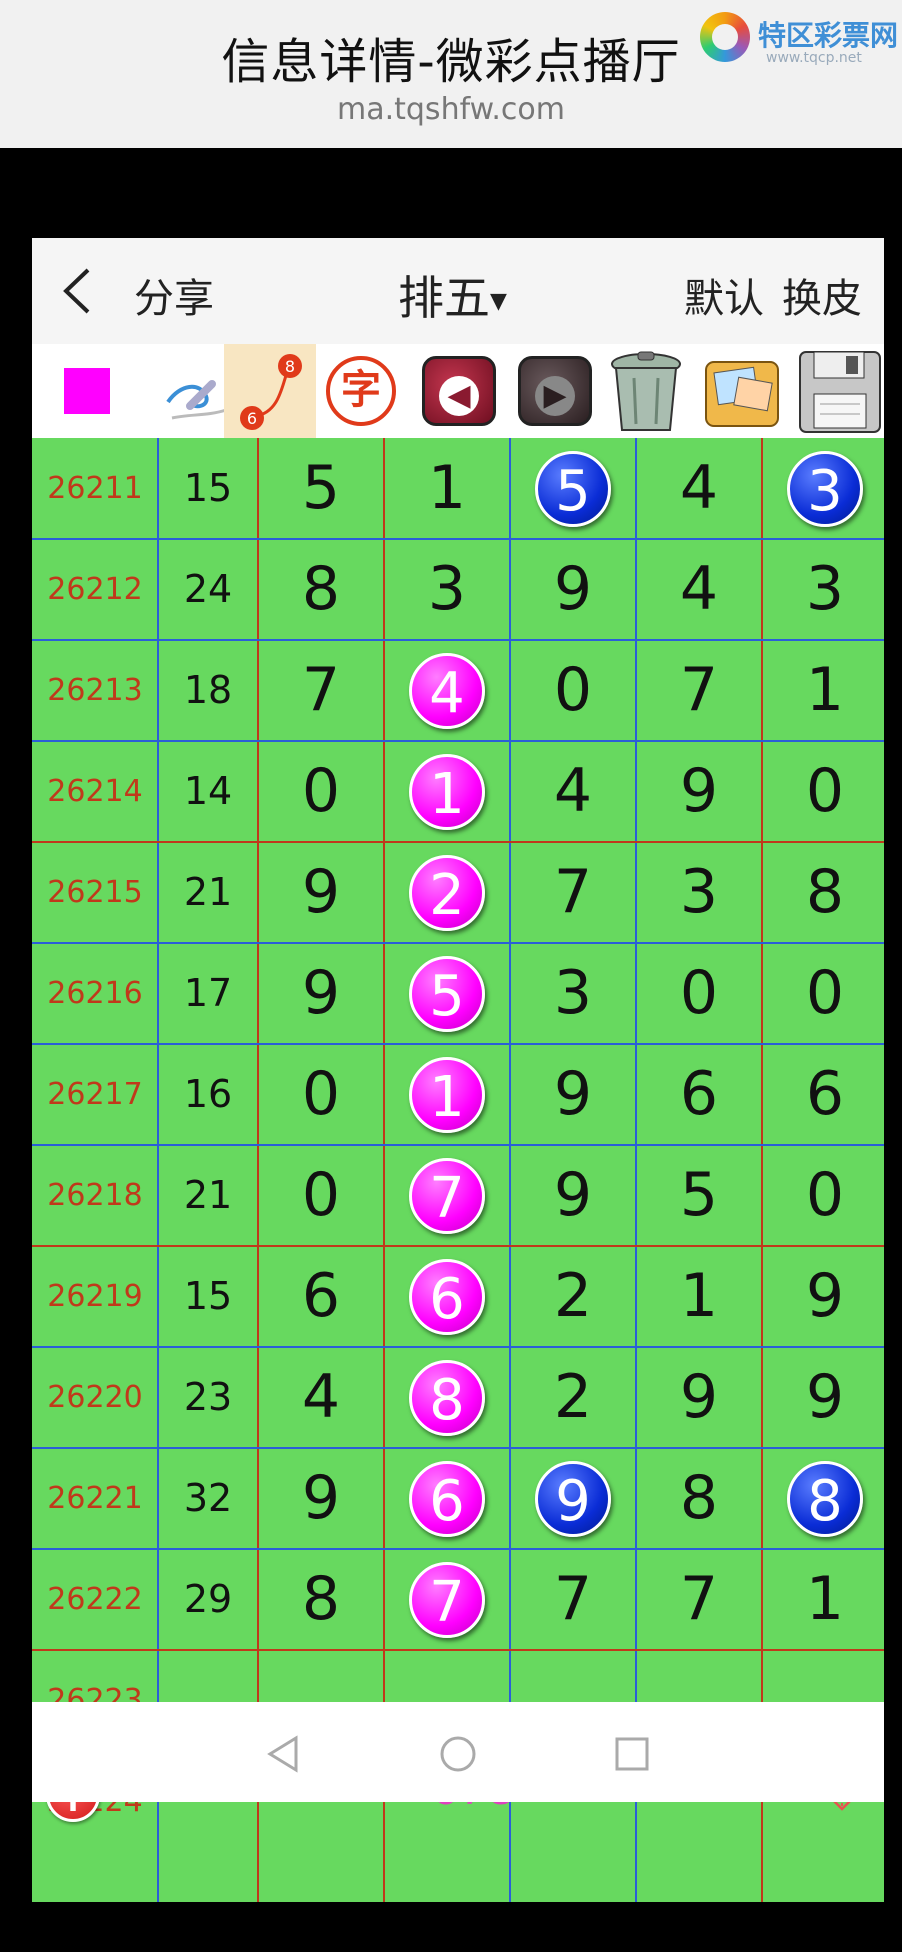 Image resolution: width=902 pixels, height=1952 pixels. Describe the element at coordinates (95, 1599) in the screenshot. I see `issue-number: 26222` at that location.